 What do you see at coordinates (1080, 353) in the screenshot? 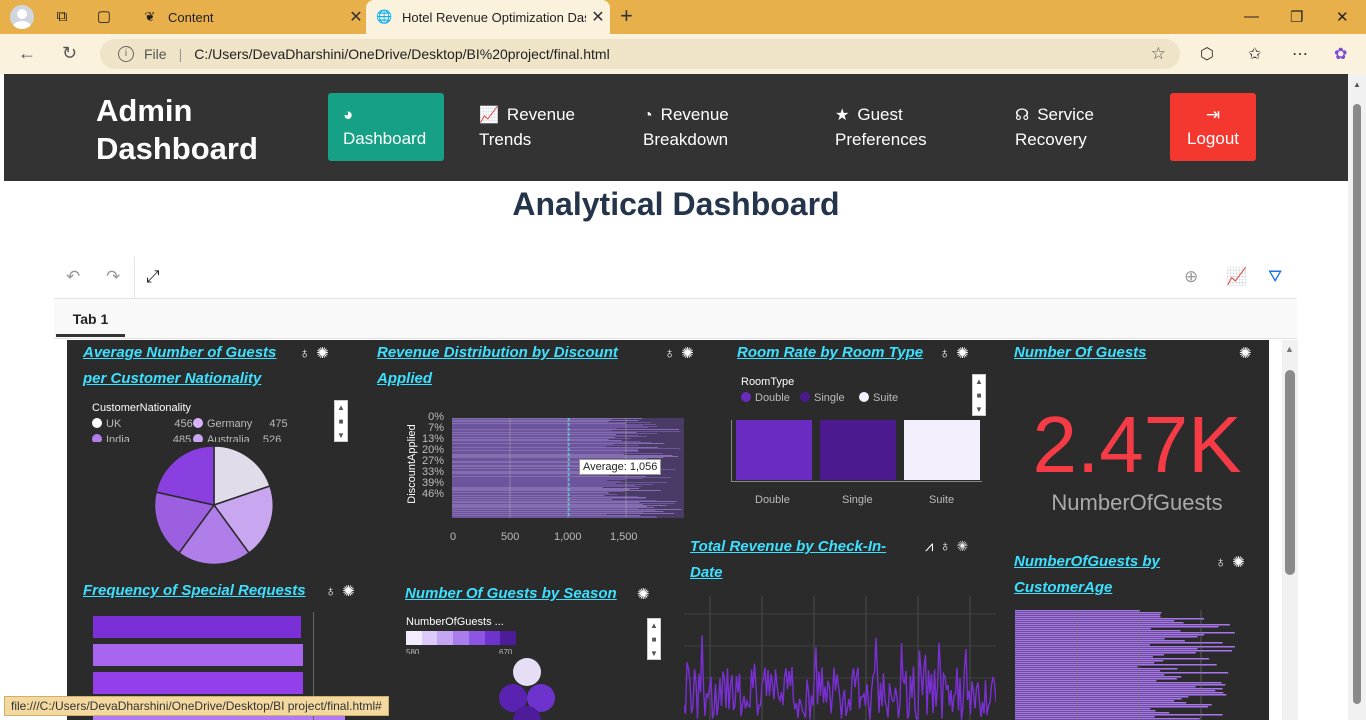
I see `visual-title: Number Of Guests` at bounding box center [1080, 353].